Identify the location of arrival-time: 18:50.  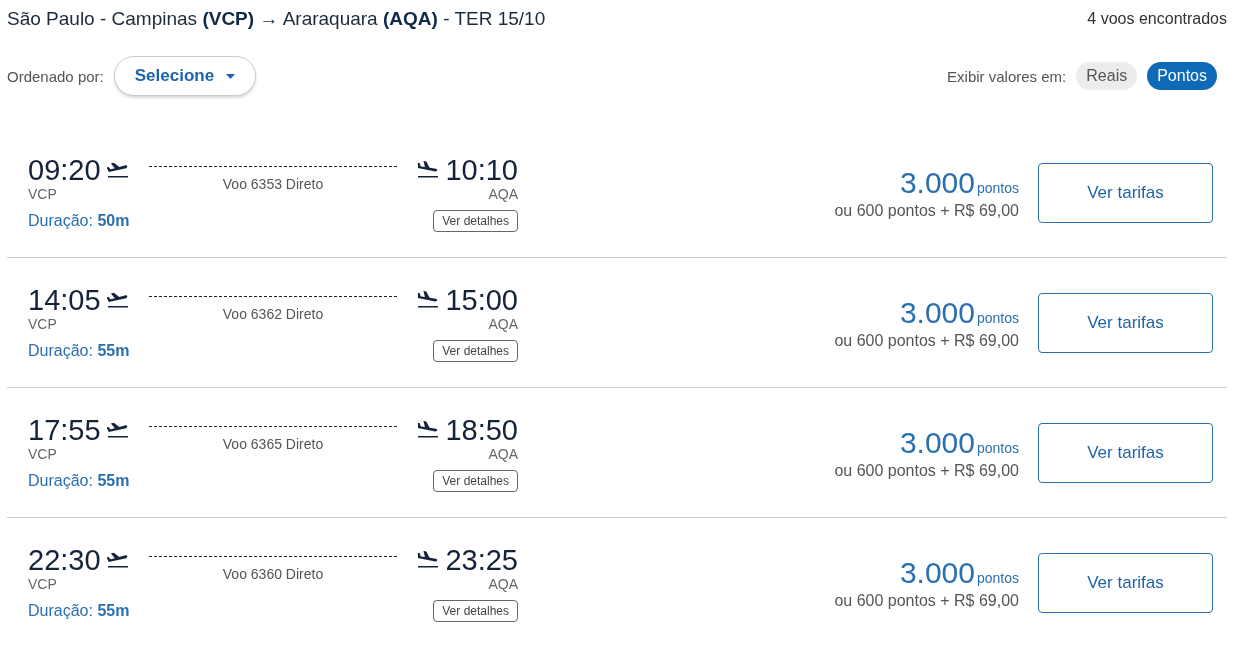
(481, 429).